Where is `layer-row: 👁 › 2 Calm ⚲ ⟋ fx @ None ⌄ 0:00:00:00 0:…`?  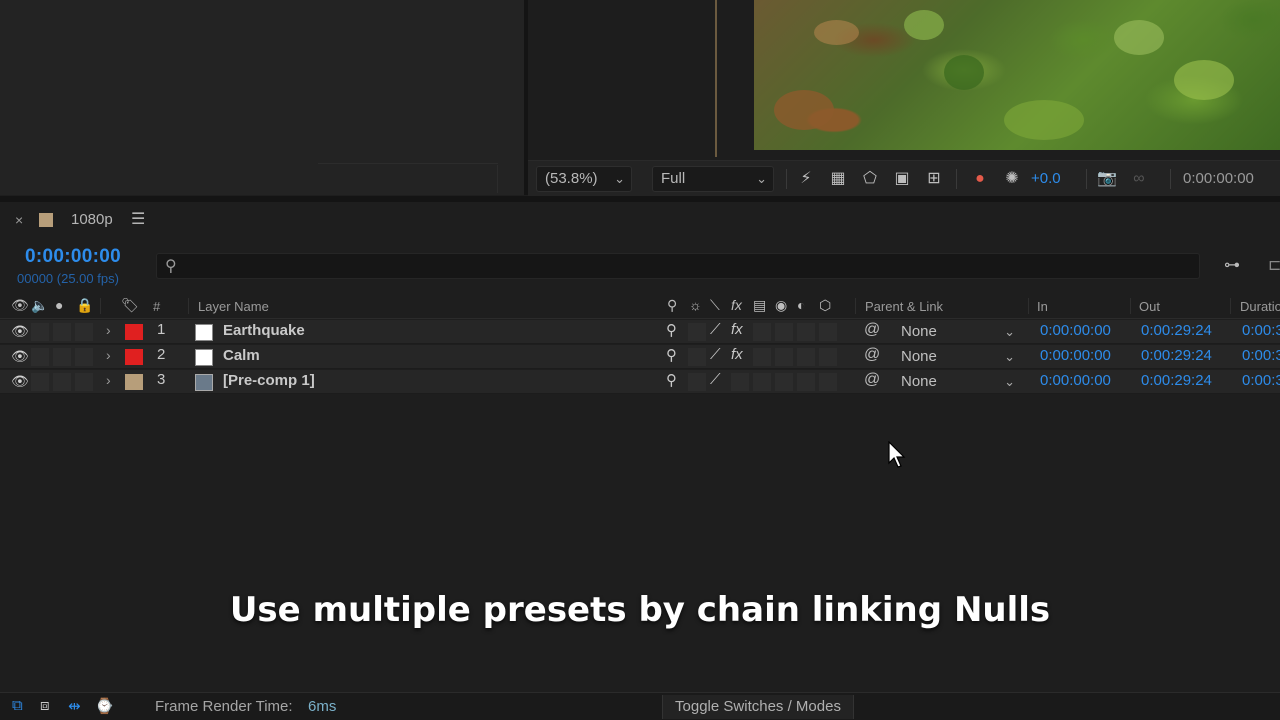
layer-row: 👁 › 2 Calm ⚲ ⟋ fx @ None ⌄ 0:00:00:00 0:… is located at coordinates (640, 357).